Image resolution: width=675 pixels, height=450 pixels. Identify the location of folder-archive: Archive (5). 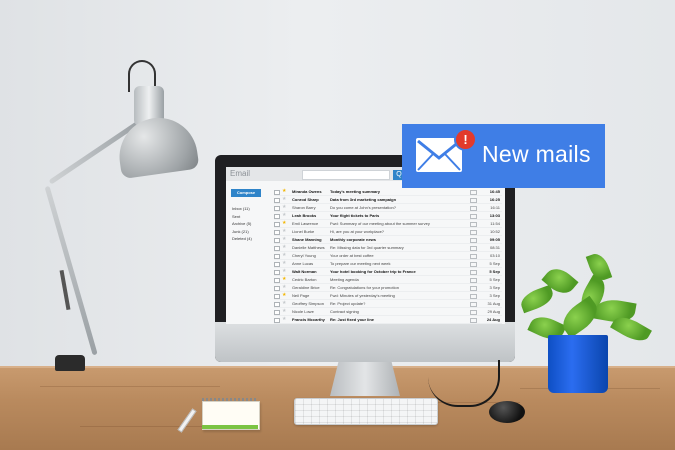
(242, 225).